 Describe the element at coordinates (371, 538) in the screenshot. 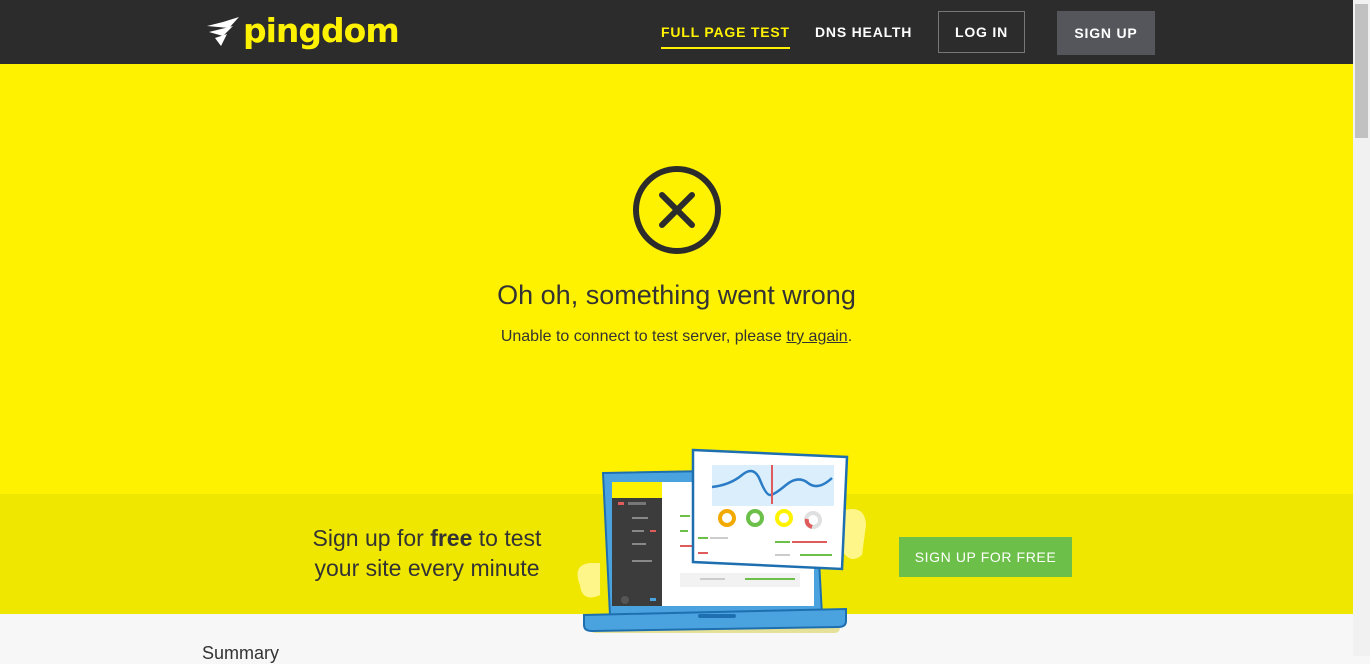

I see `promo-line1-prefix: Sign up for` at that location.